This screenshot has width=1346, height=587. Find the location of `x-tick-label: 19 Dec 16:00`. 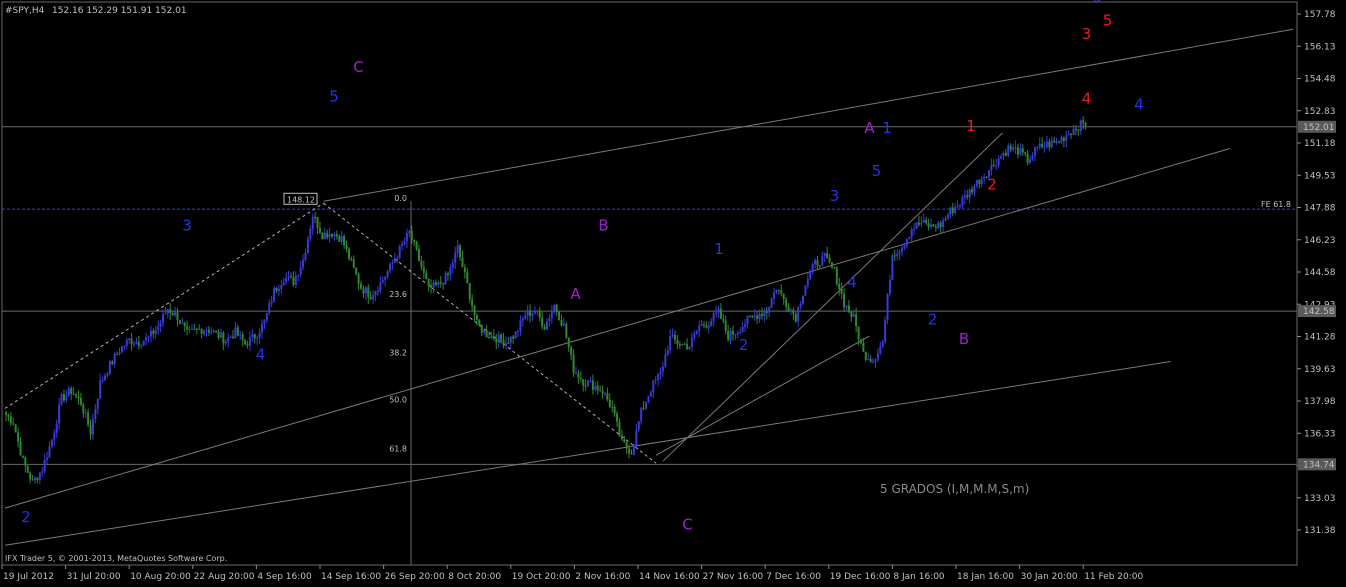

x-tick-label: 19 Dec 16:00 is located at coordinates (860, 577).